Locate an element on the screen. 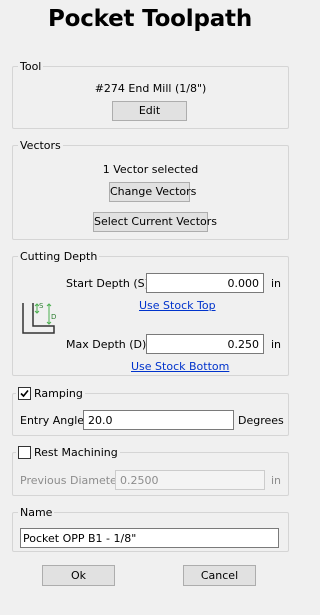 Image resolution: width=320 pixels, height=615 pixels. diagram-s-label: S is located at coordinates (41, 306).